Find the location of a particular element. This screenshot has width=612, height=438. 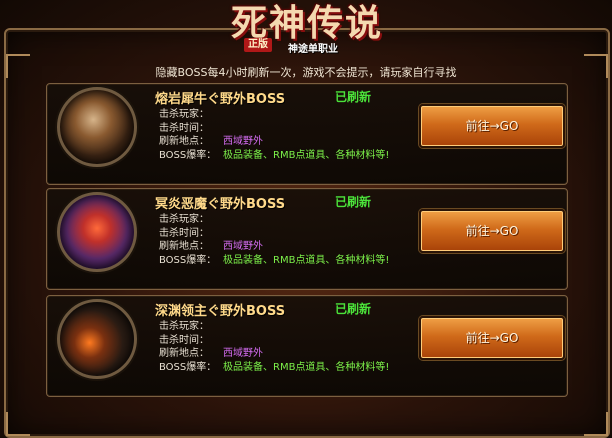

logo-subtitle: 神途单职业 is located at coordinates (313, 49).